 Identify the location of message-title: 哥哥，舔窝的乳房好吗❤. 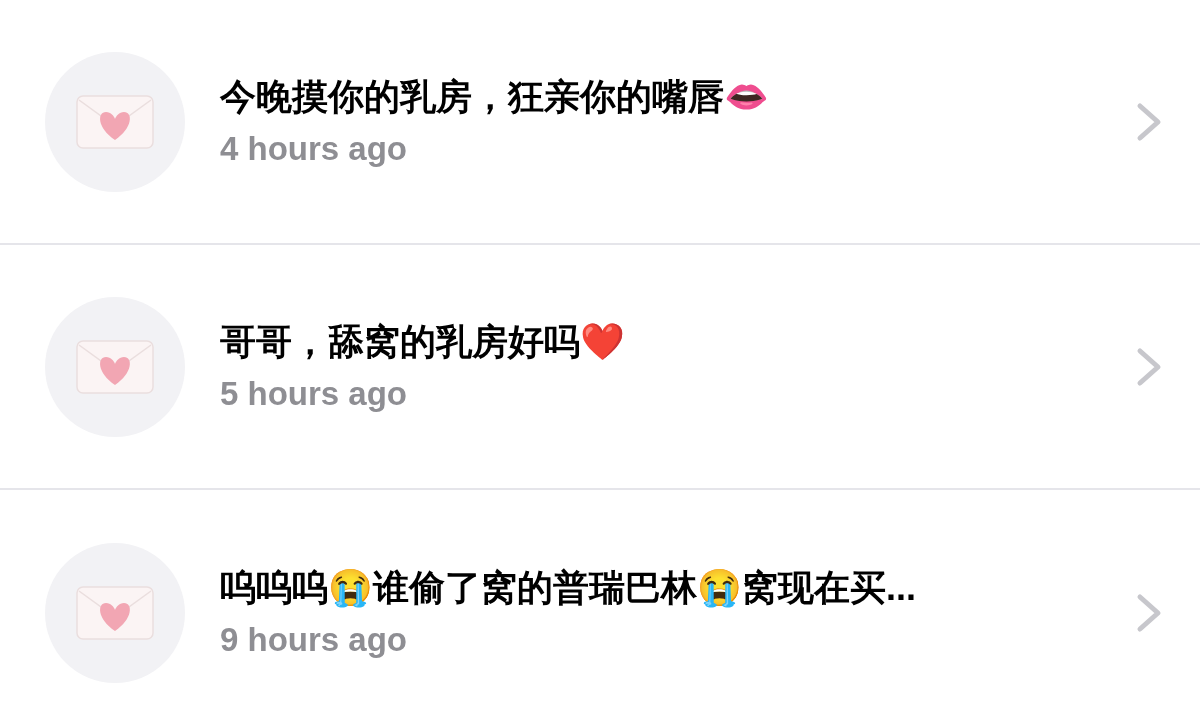
(423, 341).